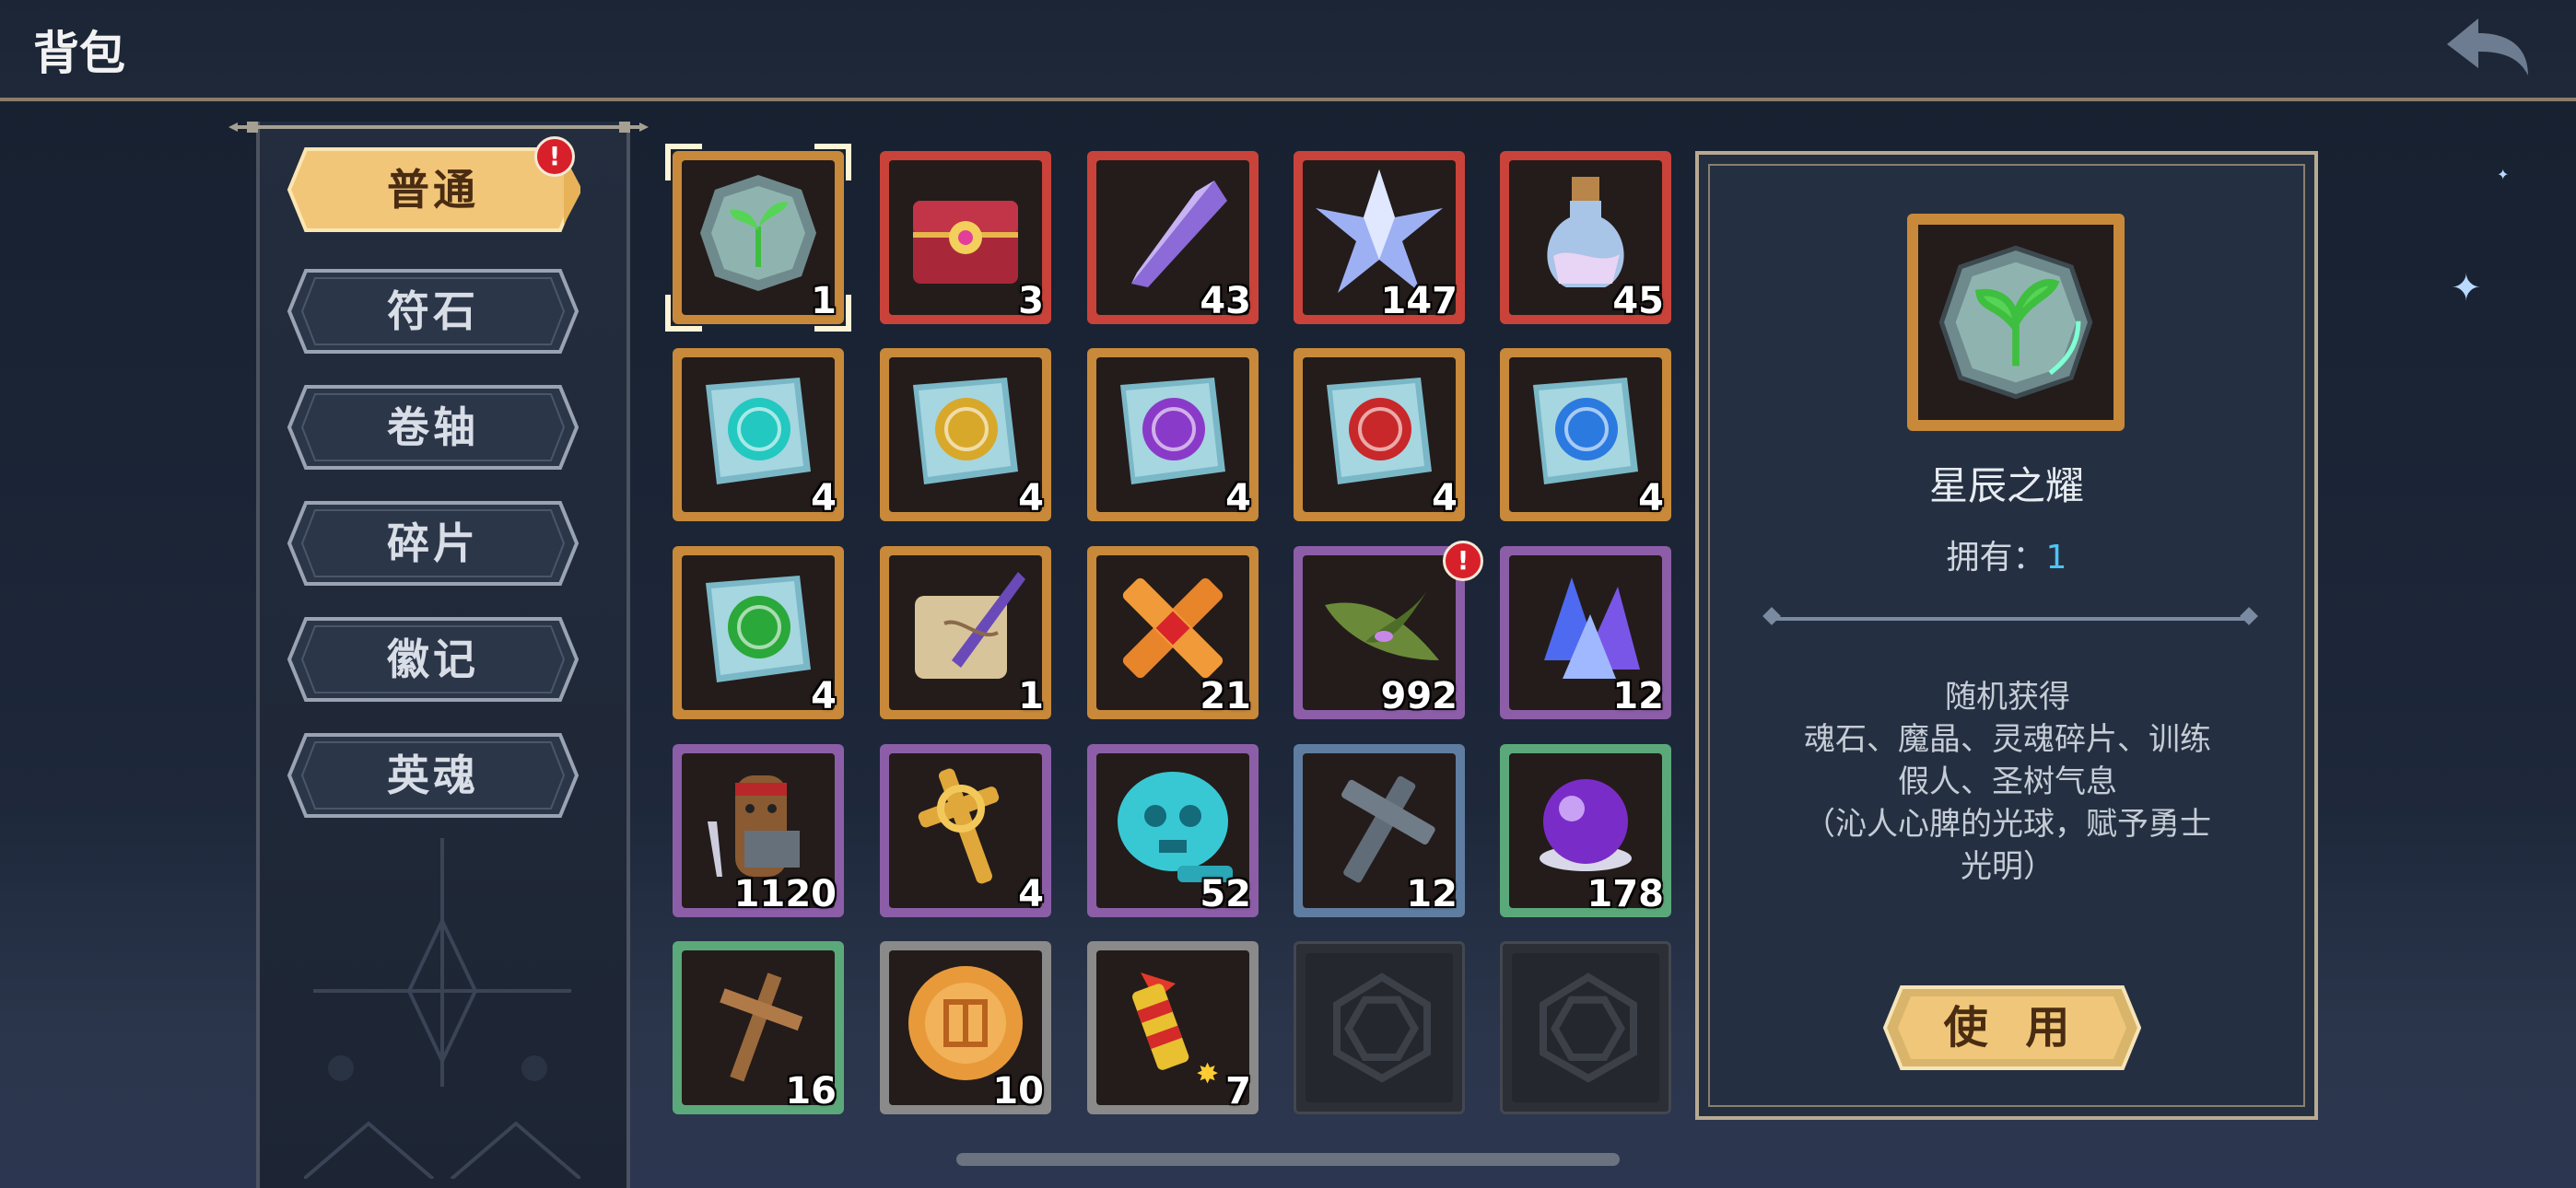  Describe the element at coordinates (2008, 824) in the screenshot. I see `description-line: （沁人心脾的光球，赋予勇士` at that location.